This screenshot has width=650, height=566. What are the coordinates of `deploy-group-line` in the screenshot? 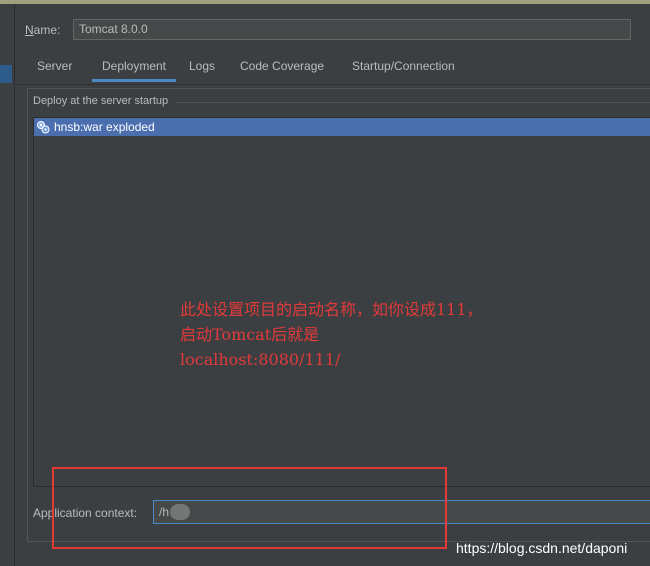 It's located at (413, 102).